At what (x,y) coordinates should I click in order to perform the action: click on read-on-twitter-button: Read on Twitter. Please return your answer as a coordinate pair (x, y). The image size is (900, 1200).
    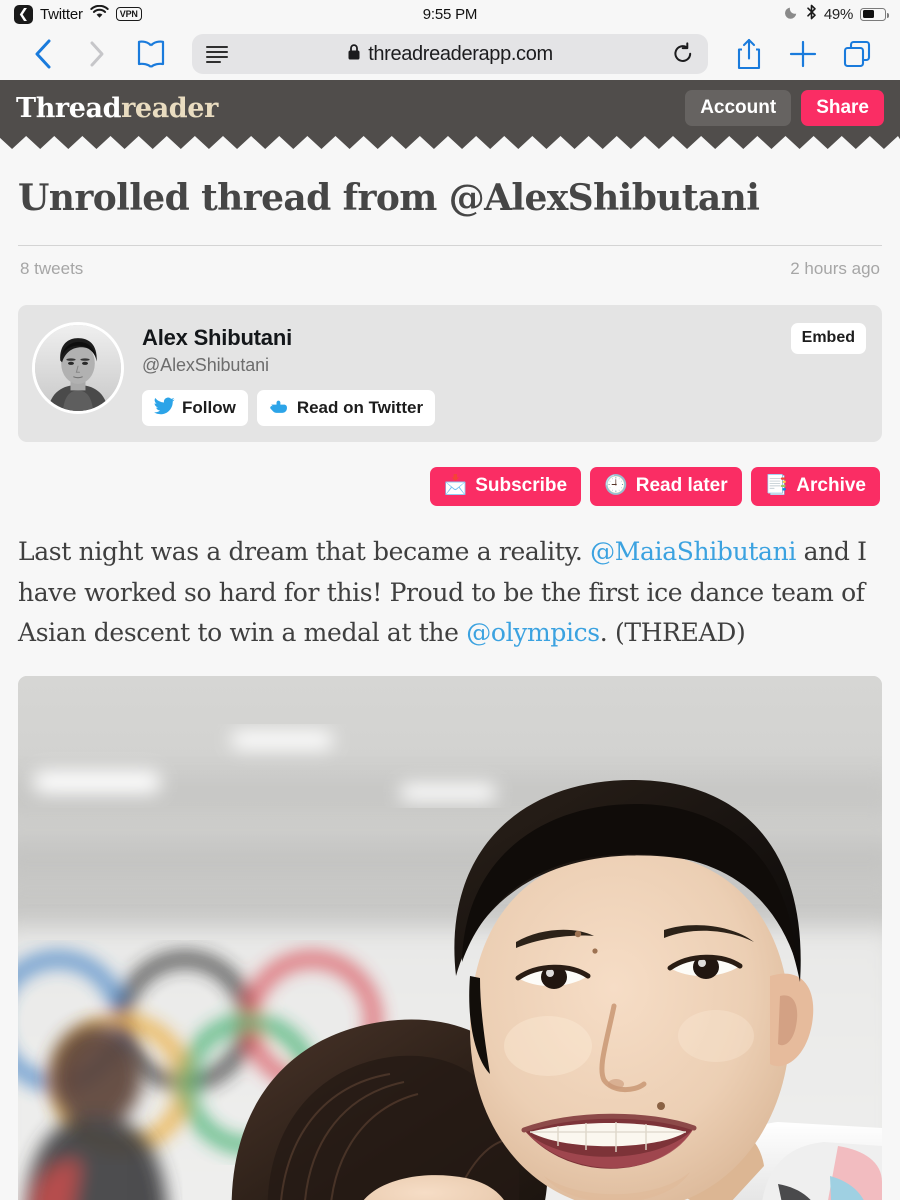
    Looking at the image, I should click on (346, 408).